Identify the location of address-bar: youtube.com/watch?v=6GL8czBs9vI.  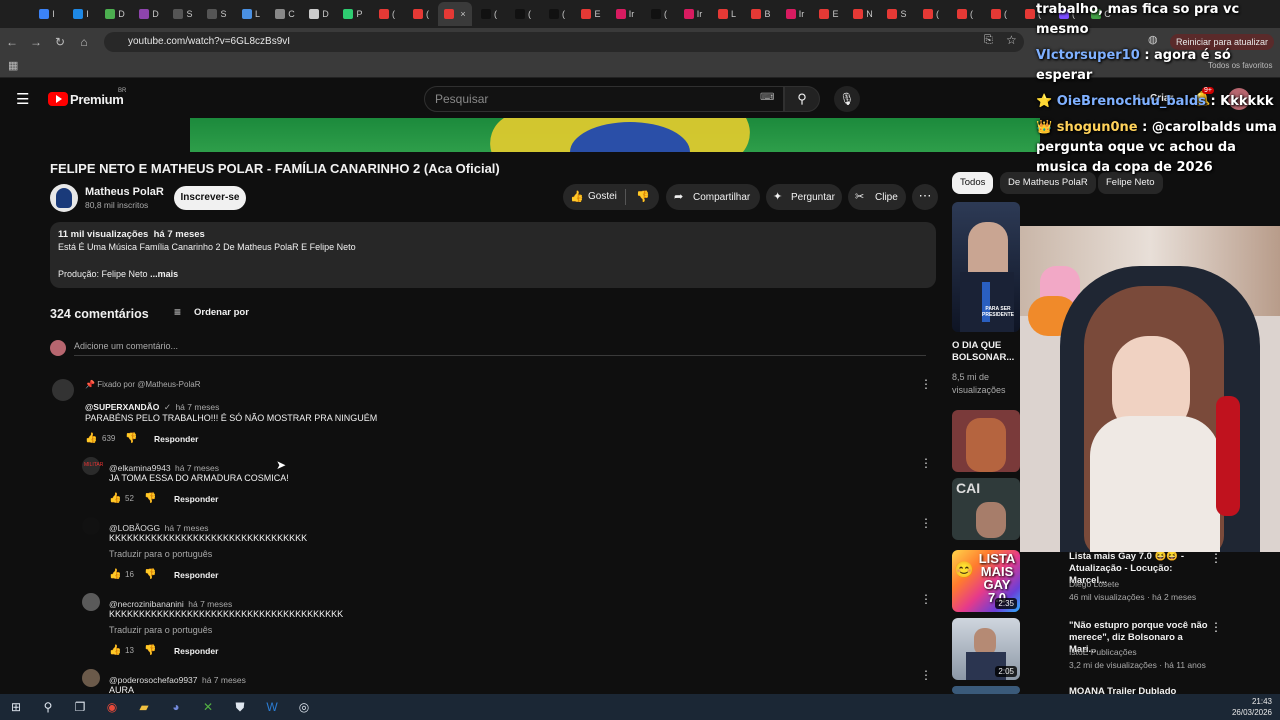
(564, 42).